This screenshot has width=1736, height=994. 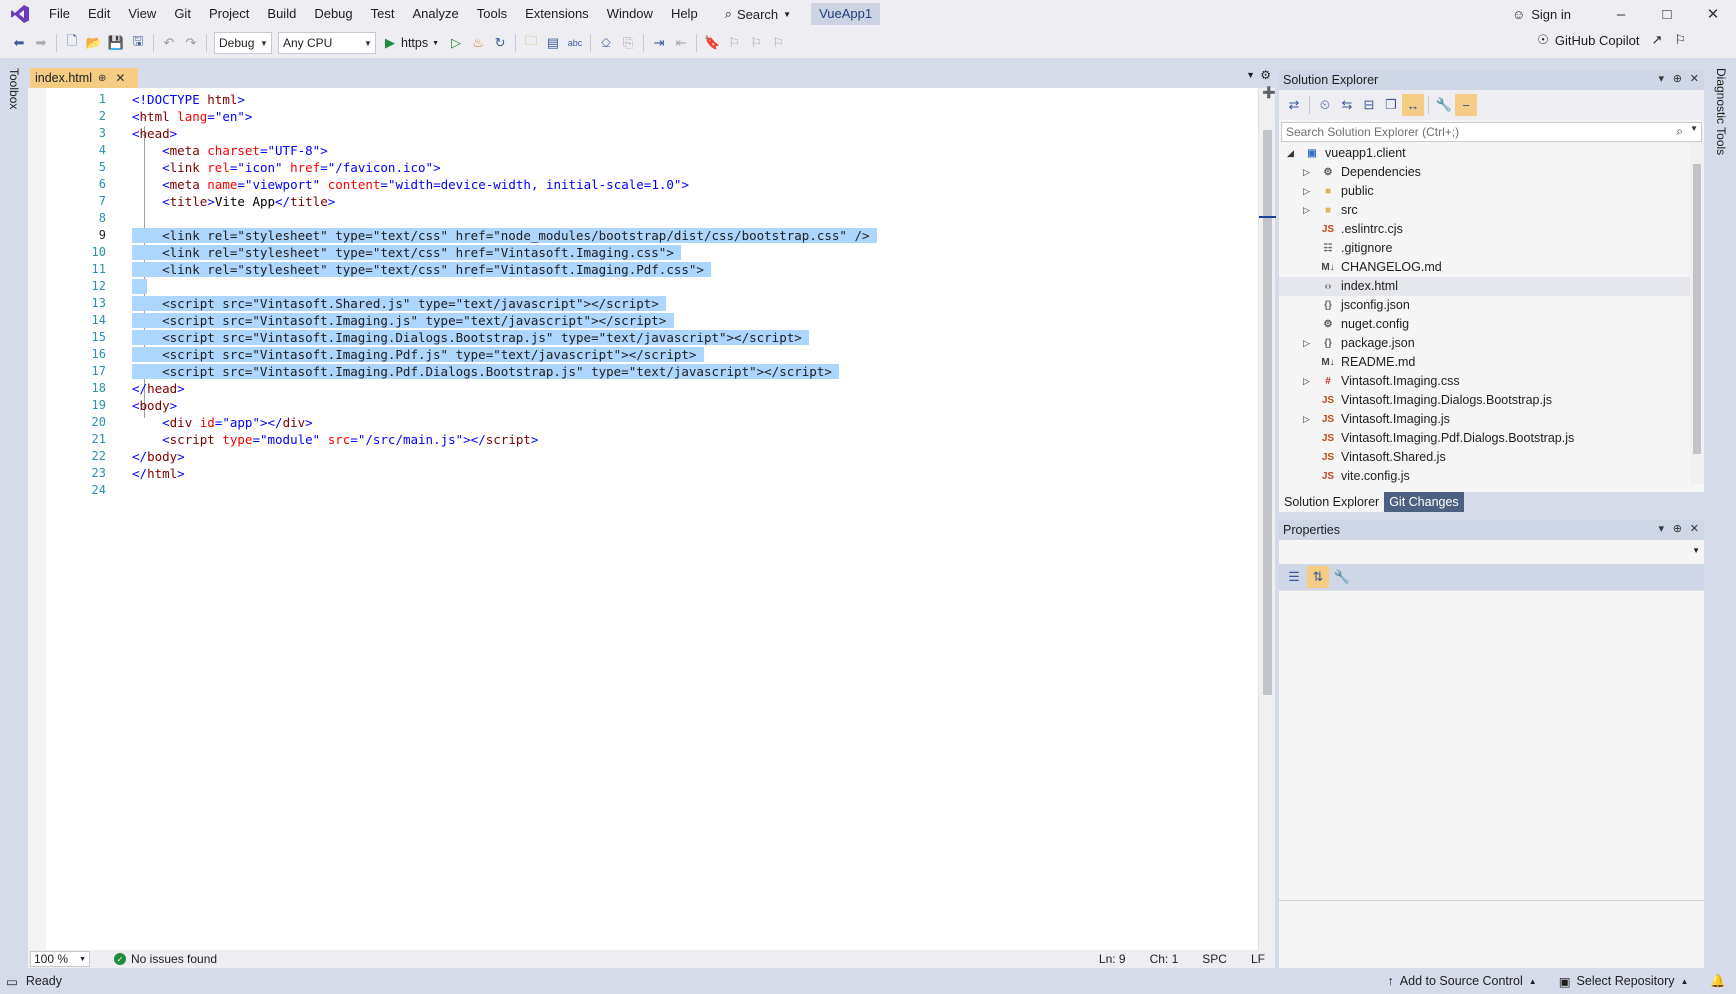 What do you see at coordinates (243, 43) in the screenshot?
I see `configuration-dropdown: Debug ▼` at bounding box center [243, 43].